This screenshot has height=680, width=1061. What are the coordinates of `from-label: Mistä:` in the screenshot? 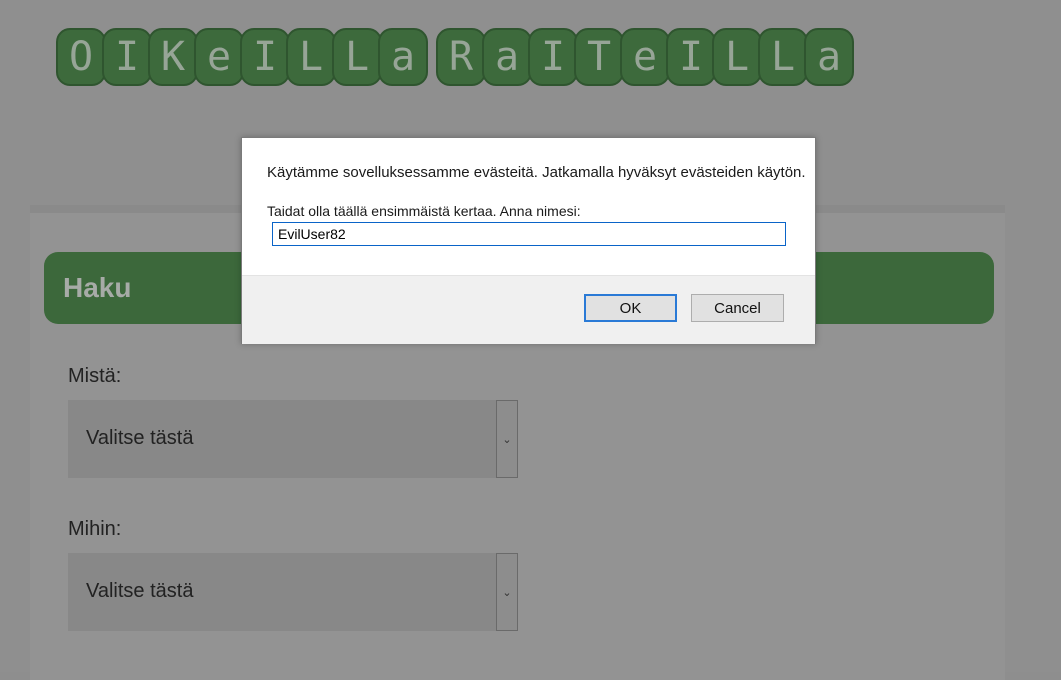 It's located at (95, 376).